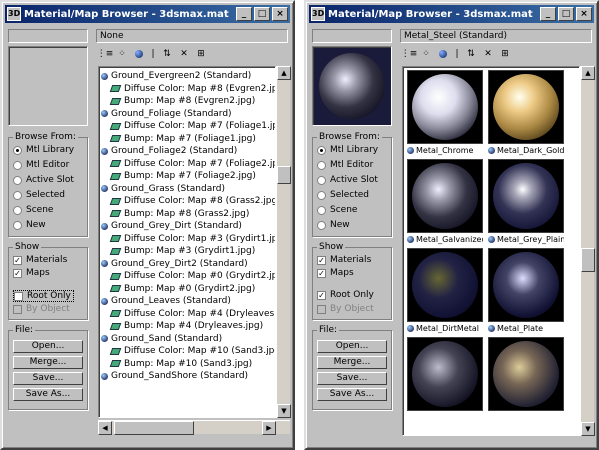 The image size is (599, 450). I want to click on map-node: Diffuse Color: Map #7 (Foliage1.jpg), so click(187, 126).